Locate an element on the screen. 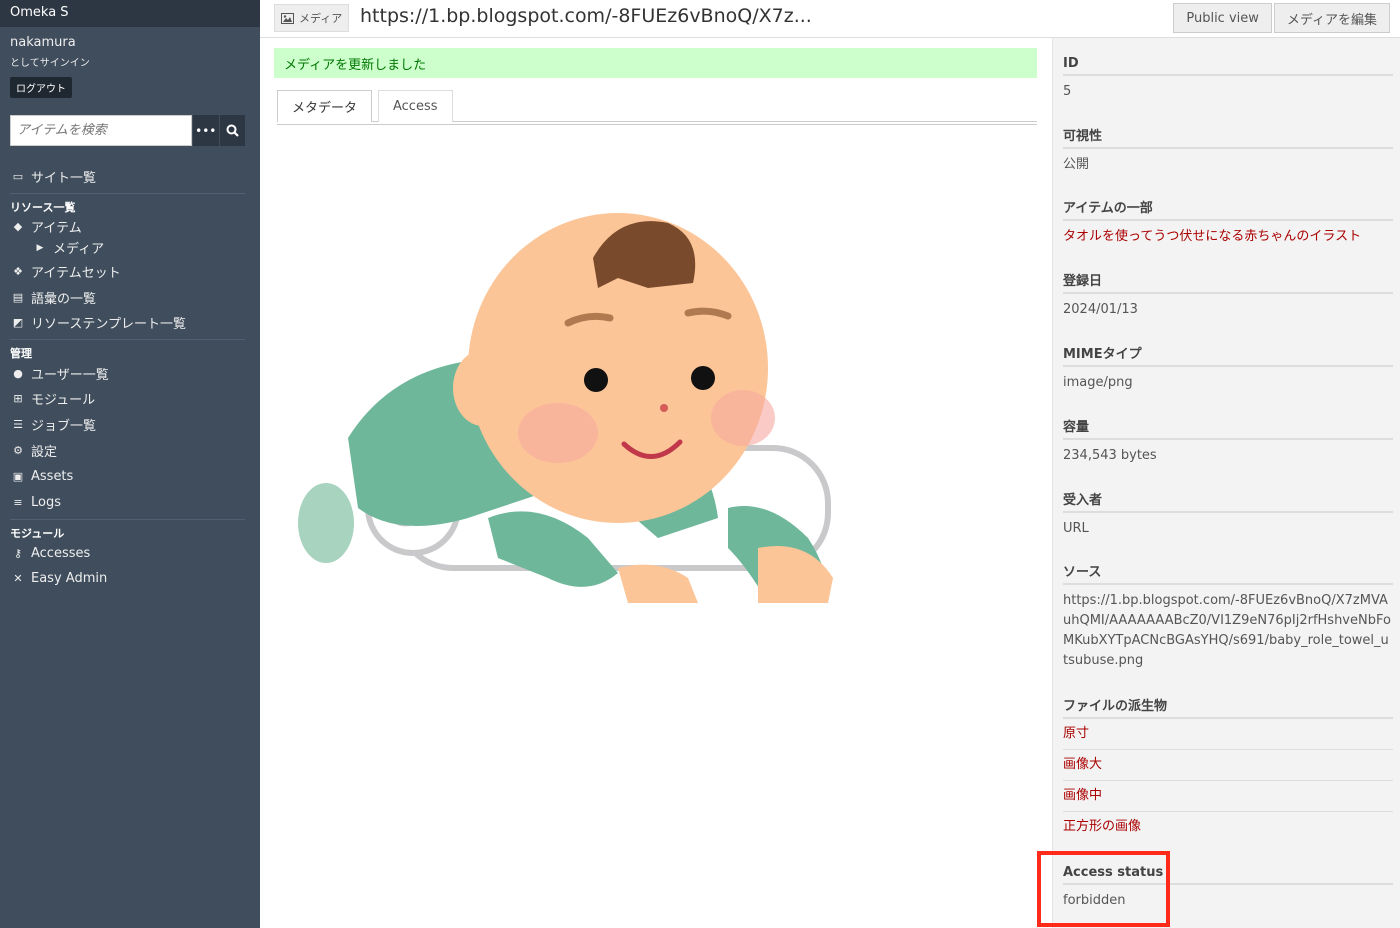 The width and height of the screenshot is (1400, 928). edit-media-button: メディアを編集 is located at coordinates (1331, 18).